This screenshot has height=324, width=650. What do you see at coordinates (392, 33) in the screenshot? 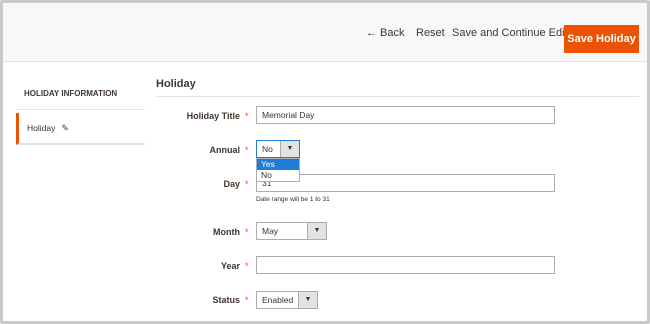
I see `back-label: Back` at bounding box center [392, 33].